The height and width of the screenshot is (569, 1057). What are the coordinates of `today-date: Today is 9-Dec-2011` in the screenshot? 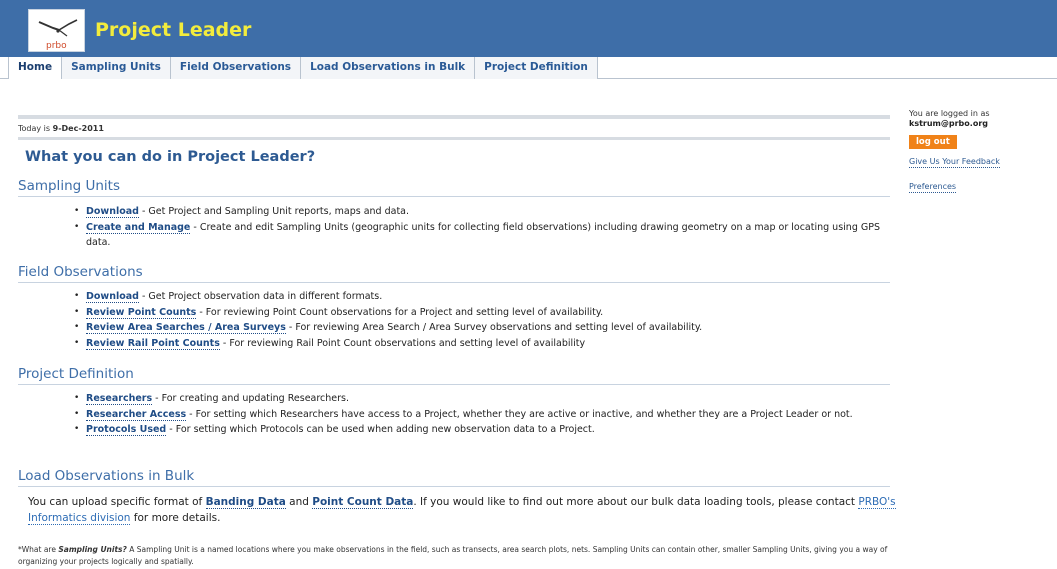 It's located at (61, 129).